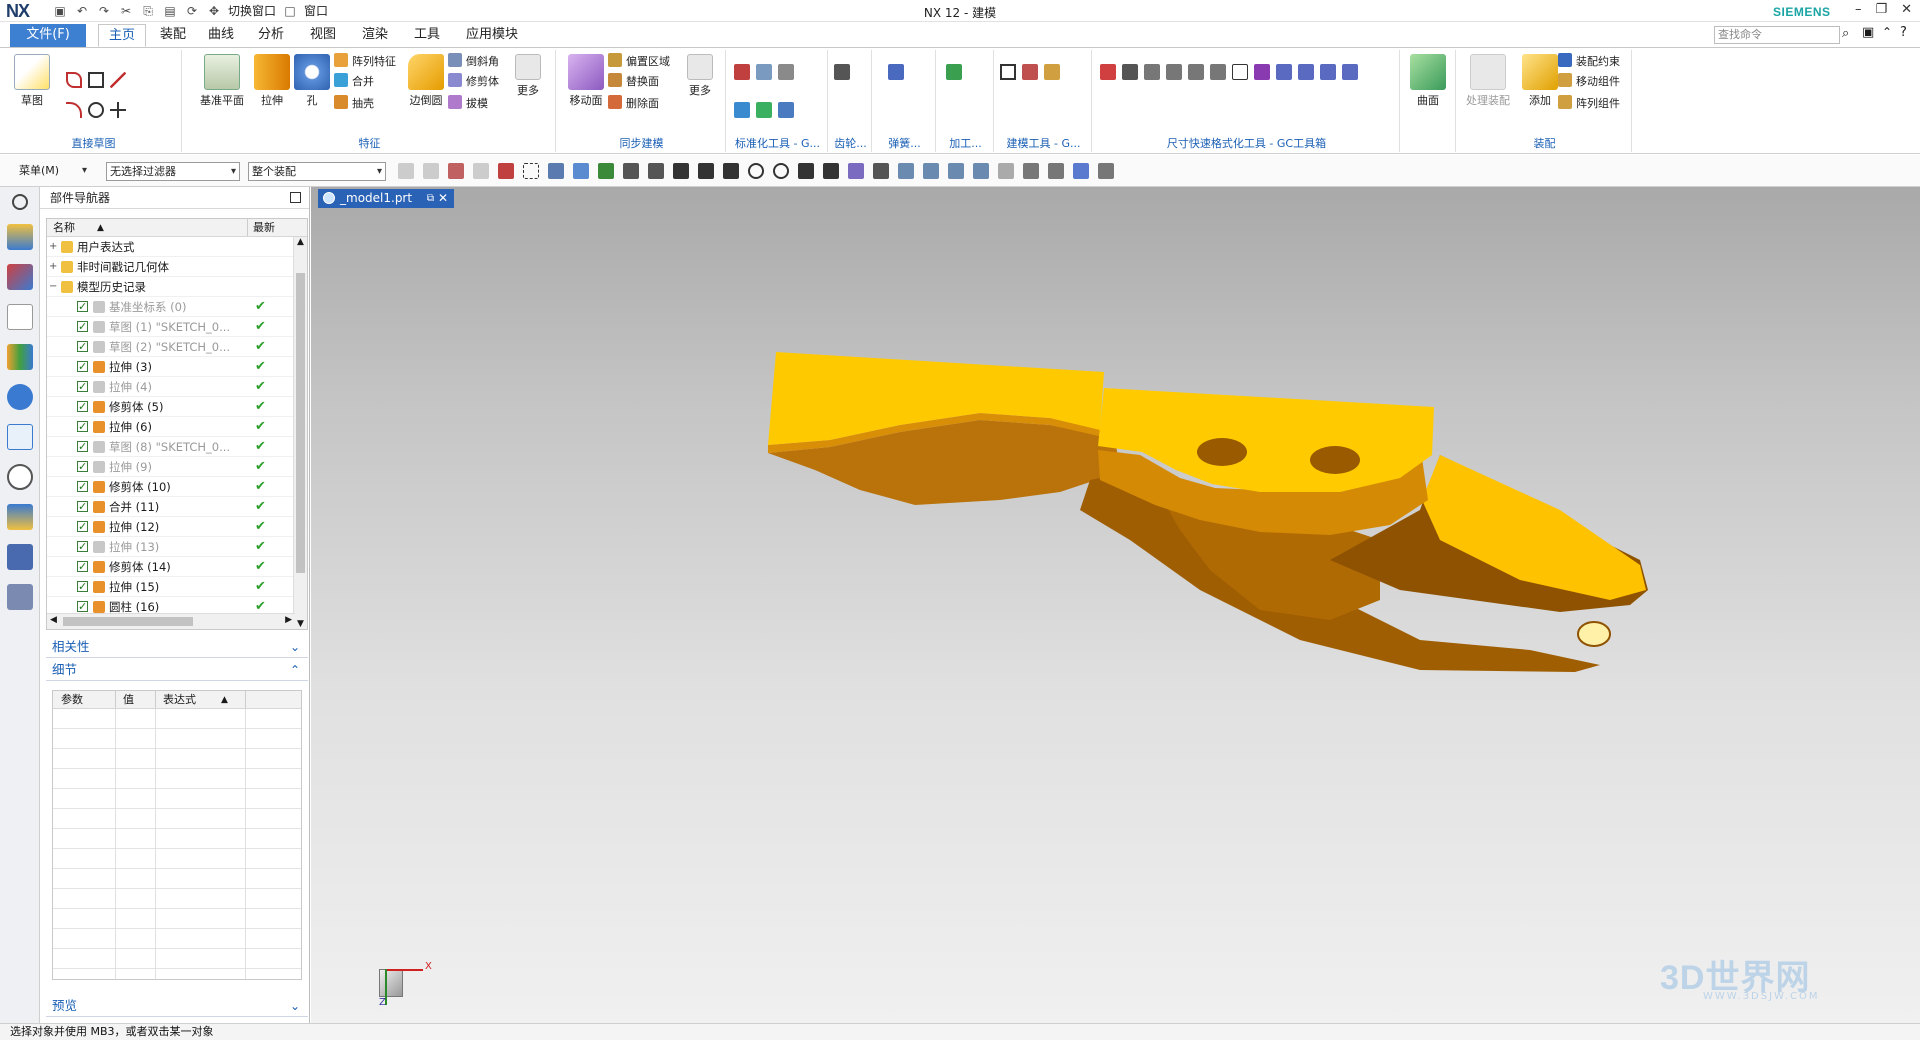 The image size is (1920, 1040). What do you see at coordinates (375, 35) in the screenshot?
I see `tab-render: 渲染` at bounding box center [375, 35].